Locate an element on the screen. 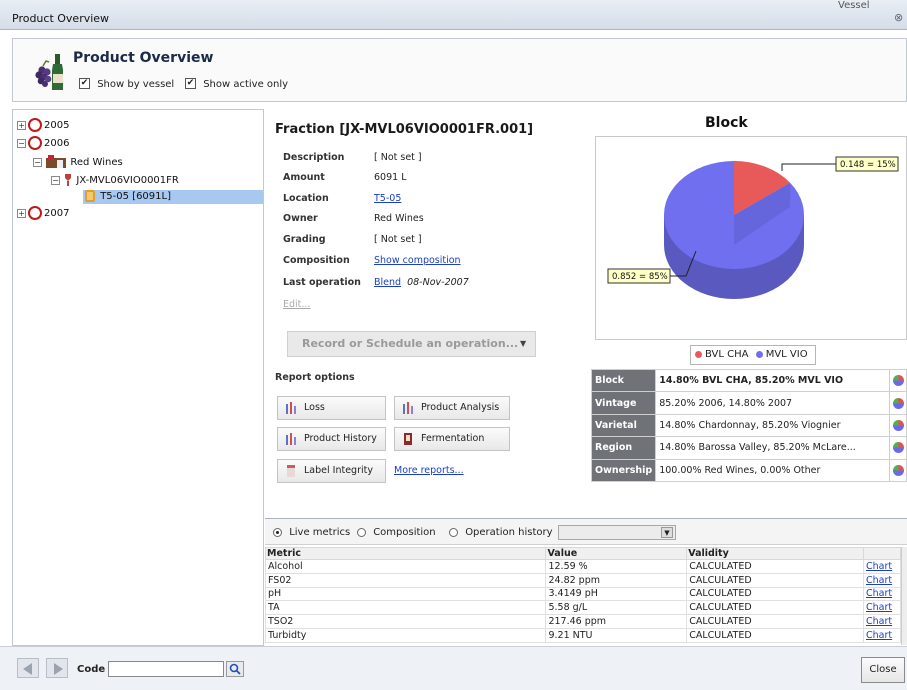  history-select: ▼ is located at coordinates (617, 532).